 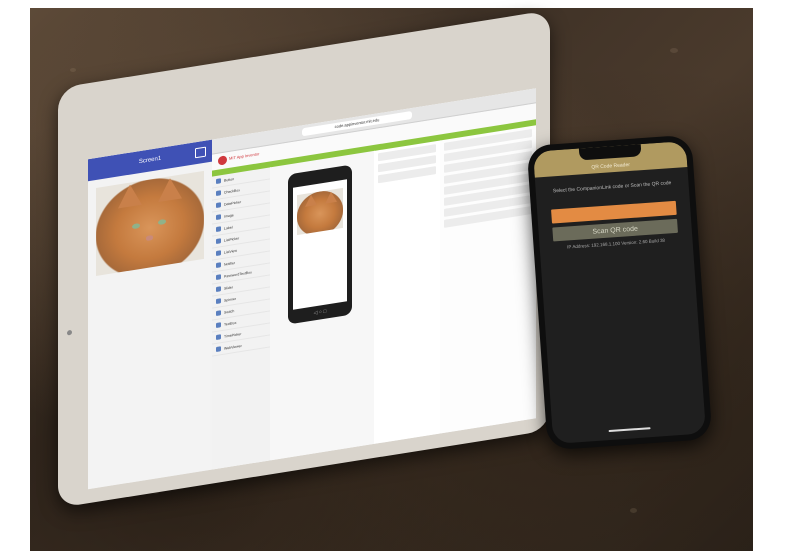 What do you see at coordinates (233, 347) in the screenshot?
I see `palette-item-label: WebViewer` at bounding box center [233, 347].